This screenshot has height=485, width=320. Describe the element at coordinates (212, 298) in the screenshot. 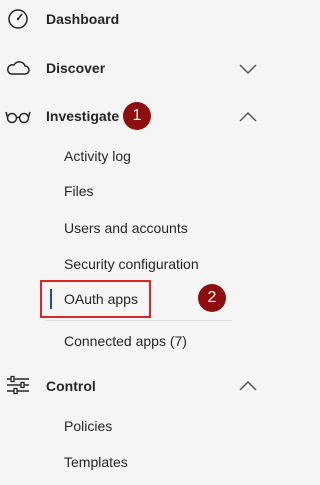

I see `step-badge-2: 2` at that location.